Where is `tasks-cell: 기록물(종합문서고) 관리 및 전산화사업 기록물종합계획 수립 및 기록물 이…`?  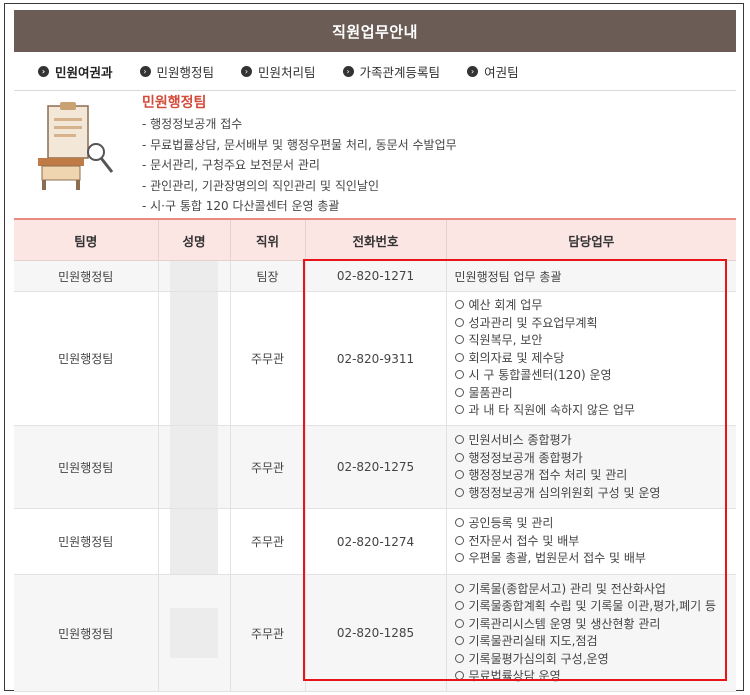
tasks-cell: 기록물(종합문서고) 관리 및 전산화사업 기록물종합계획 수립 및 기록물 이… is located at coordinates (591, 633).